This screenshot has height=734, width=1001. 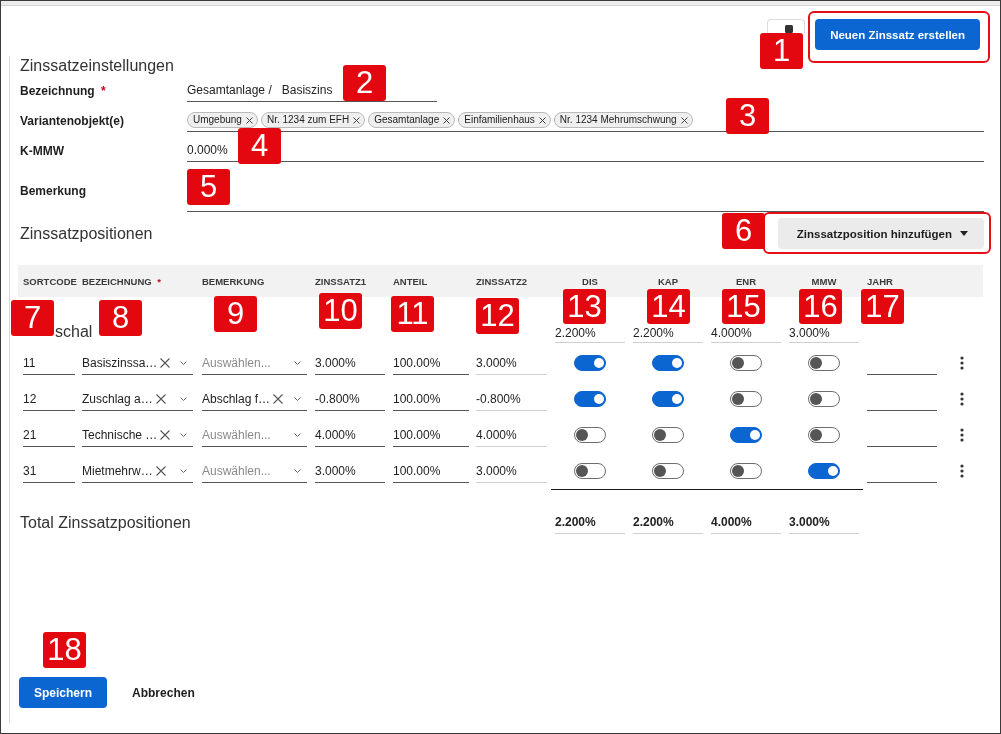 What do you see at coordinates (54, 190) in the screenshot?
I see `field-label: Bemerkung` at bounding box center [54, 190].